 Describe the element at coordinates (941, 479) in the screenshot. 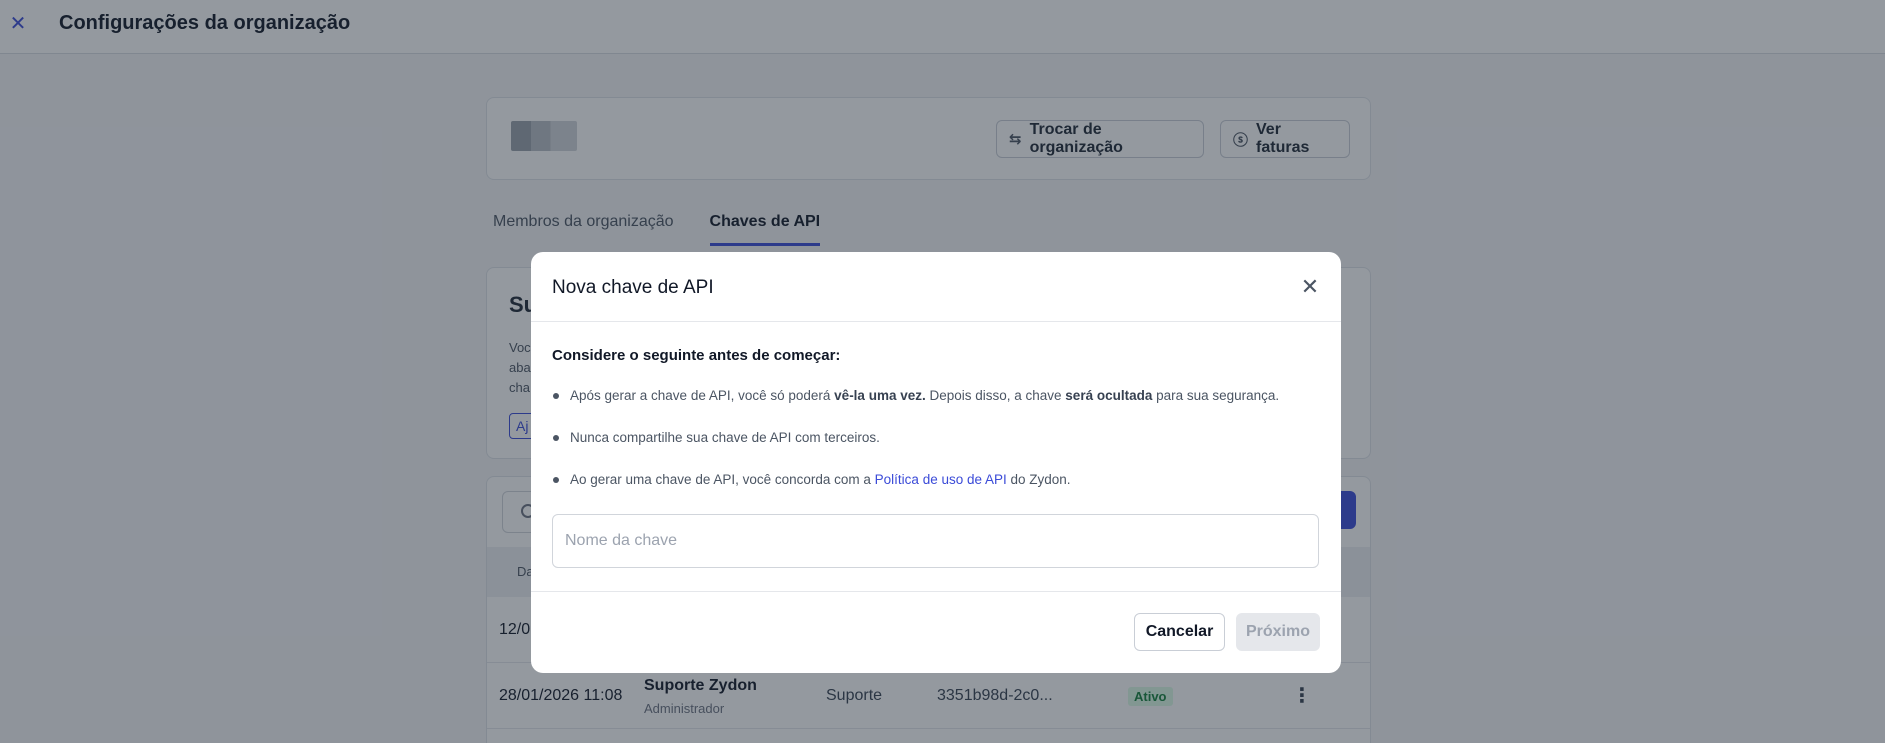

I see `api-usage-policy-link: Política de uso de API` at that location.